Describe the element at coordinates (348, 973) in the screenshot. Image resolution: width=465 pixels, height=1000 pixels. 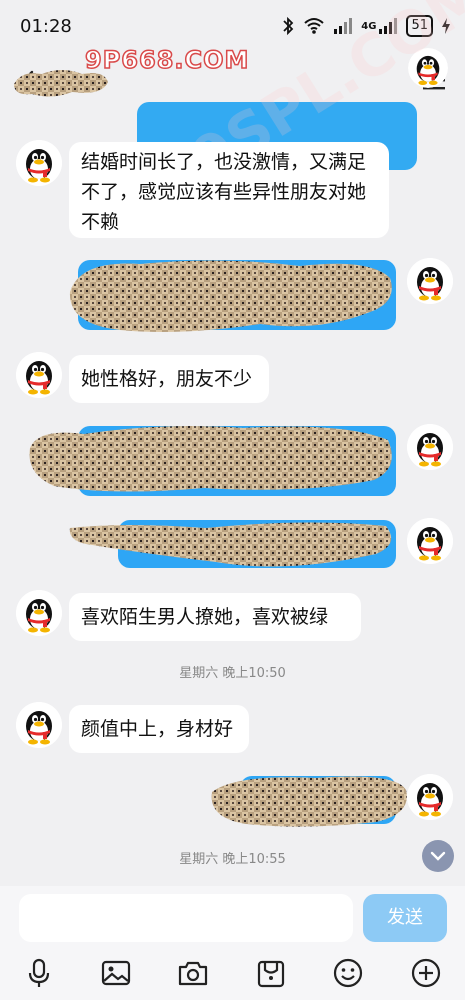
I see `emoji-icon` at that location.